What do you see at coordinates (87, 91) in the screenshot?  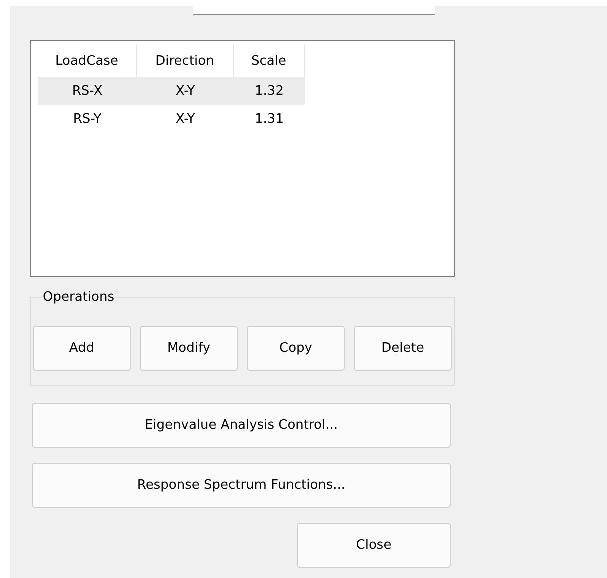 I see `table-cell: RS-X` at bounding box center [87, 91].